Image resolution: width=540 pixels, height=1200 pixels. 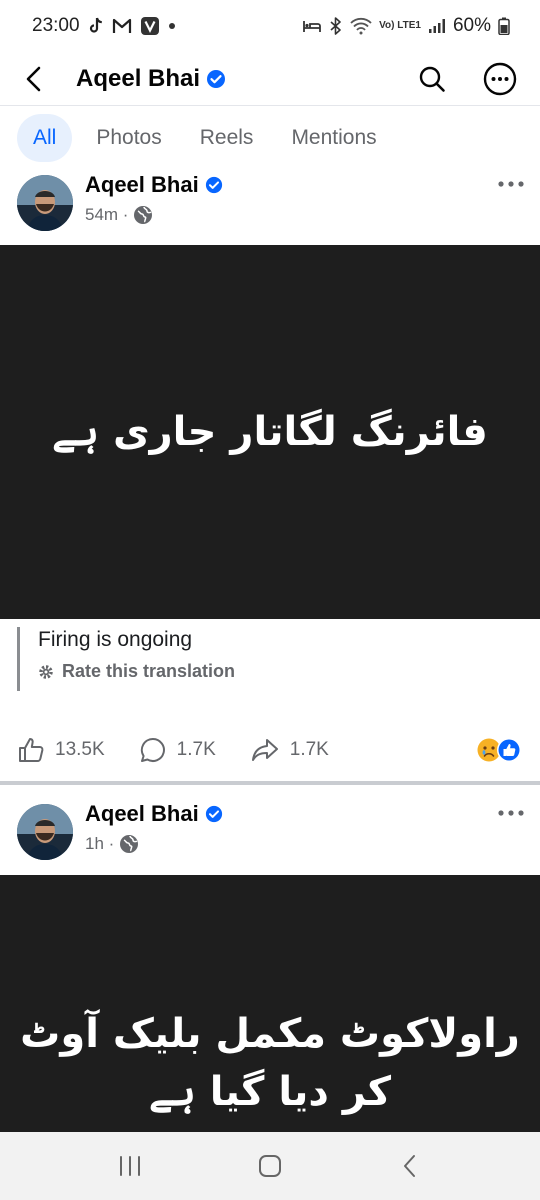 I want to click on share-count: 1.7K, so click(x=309, y=749).